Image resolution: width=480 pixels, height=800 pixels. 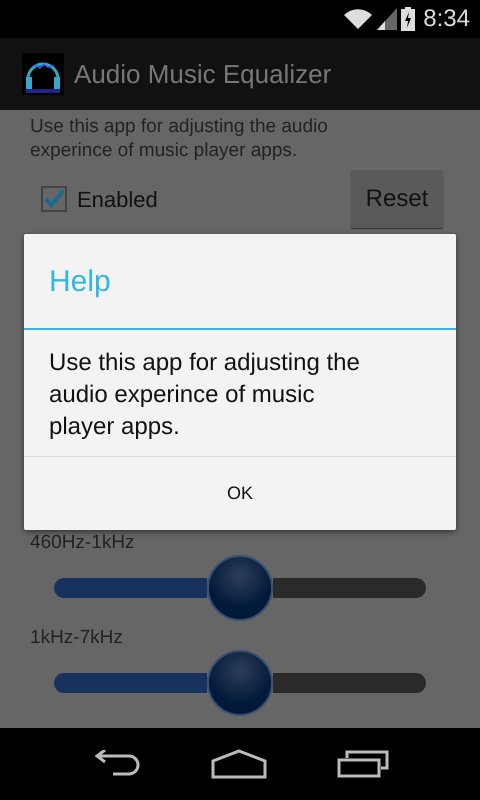 I want to click on home-icon, so click(x=239, y=764).